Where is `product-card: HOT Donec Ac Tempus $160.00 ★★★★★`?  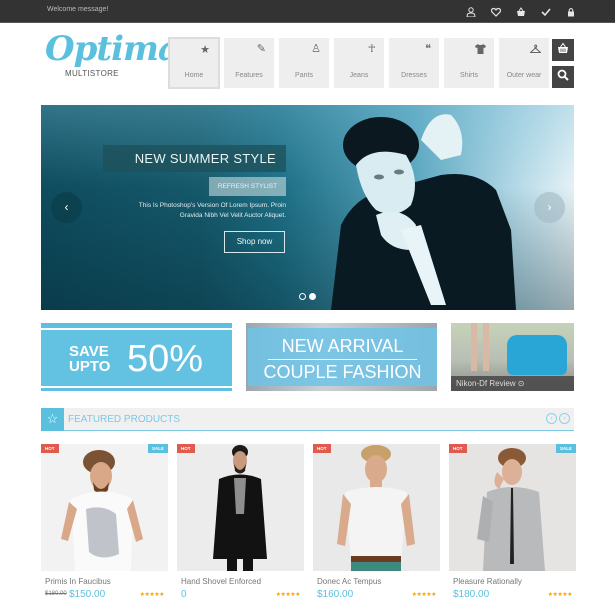
product-card: HOT Donec Ac Tempus $160.00 ★★★★★ is located at coordinates (376, 522).